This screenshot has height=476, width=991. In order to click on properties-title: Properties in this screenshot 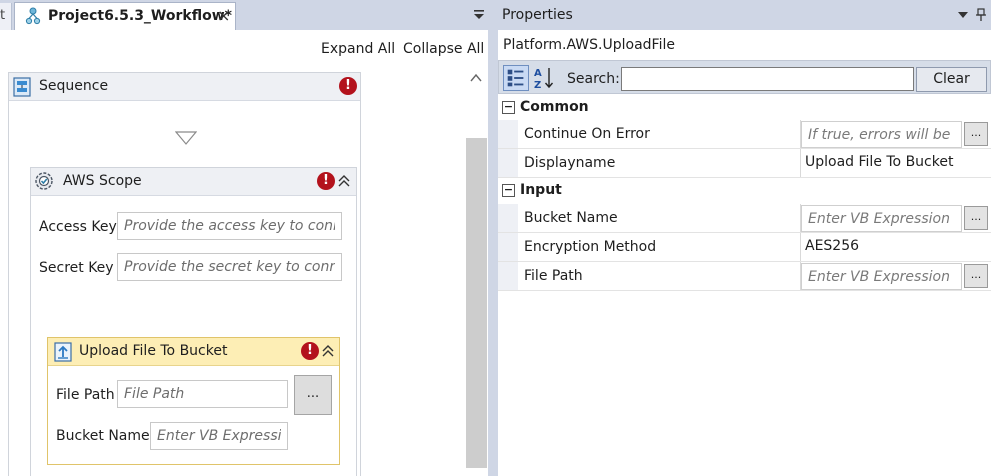, I will do `click(537, 15)`.